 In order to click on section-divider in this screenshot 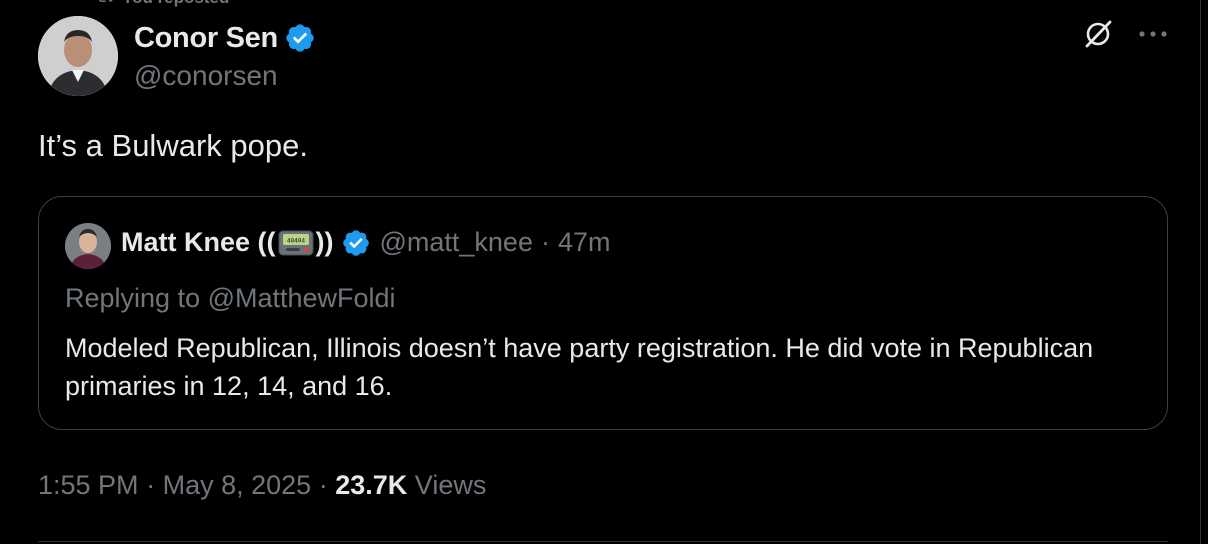, I will do `click(603, 541)`.